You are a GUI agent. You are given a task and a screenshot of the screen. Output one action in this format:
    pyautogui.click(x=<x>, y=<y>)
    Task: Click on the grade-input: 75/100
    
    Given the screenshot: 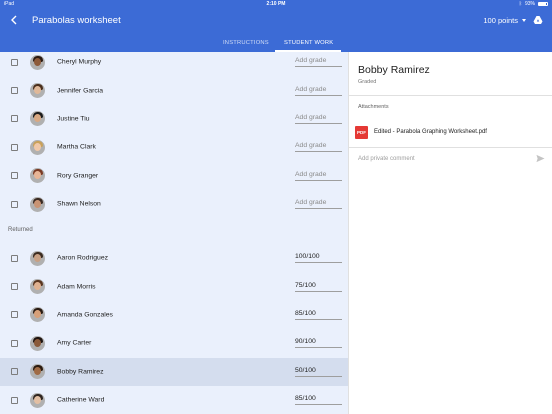 What is the action you would take?
    pyautogui.click(x=318, y=287)
    